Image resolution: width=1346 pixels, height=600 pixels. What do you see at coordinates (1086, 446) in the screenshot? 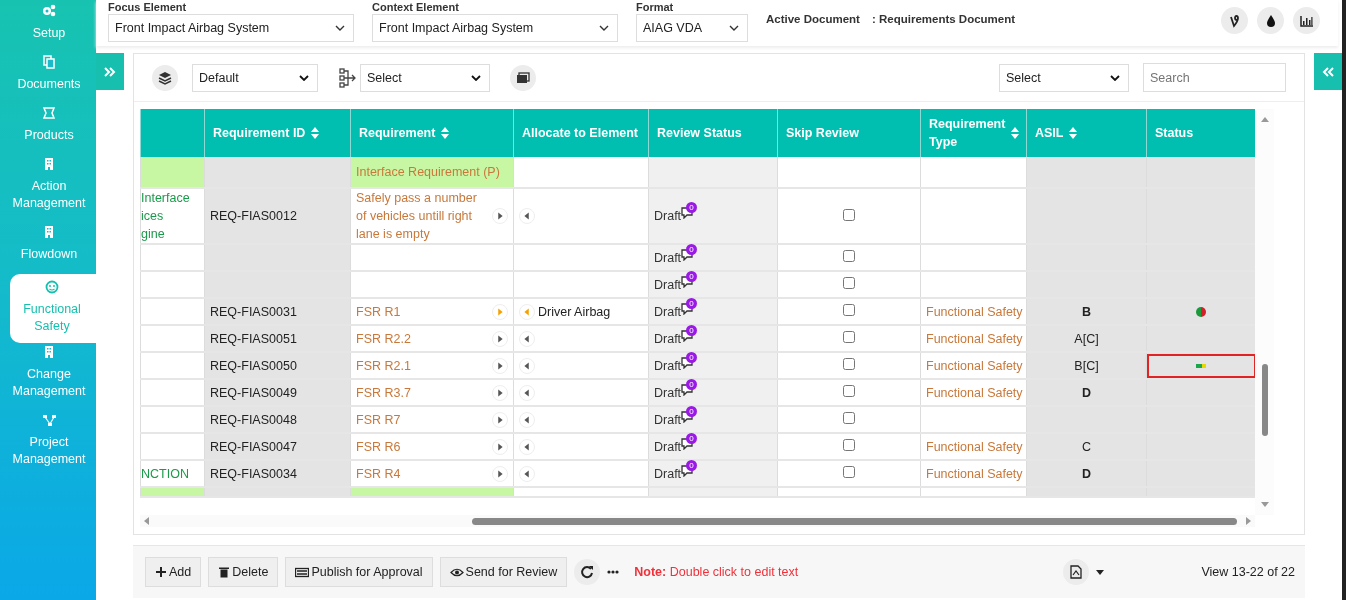
I see `asil-level: C` at bounding box center [1086, 446].